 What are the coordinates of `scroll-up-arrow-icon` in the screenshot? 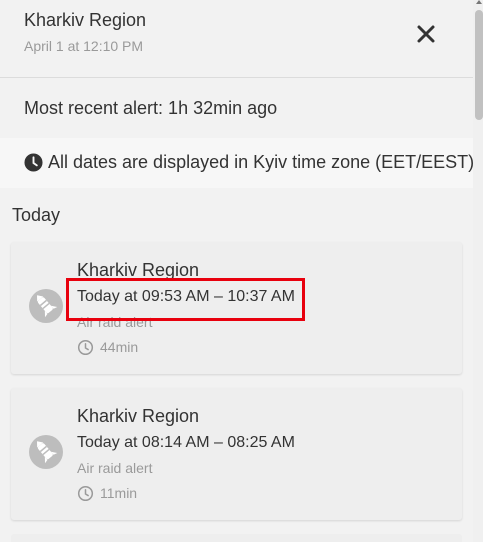 It's located at (479, 2).